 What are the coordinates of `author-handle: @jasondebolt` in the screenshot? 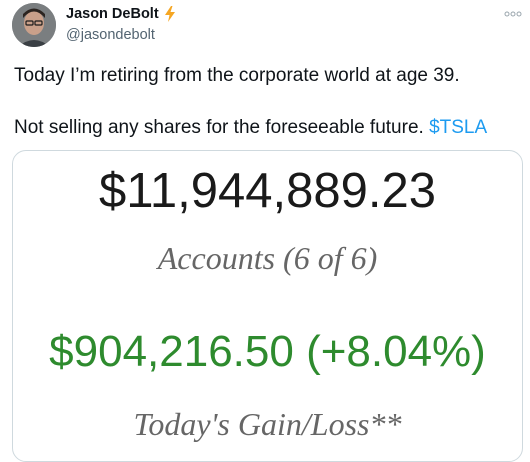 It's located at (110, 35).